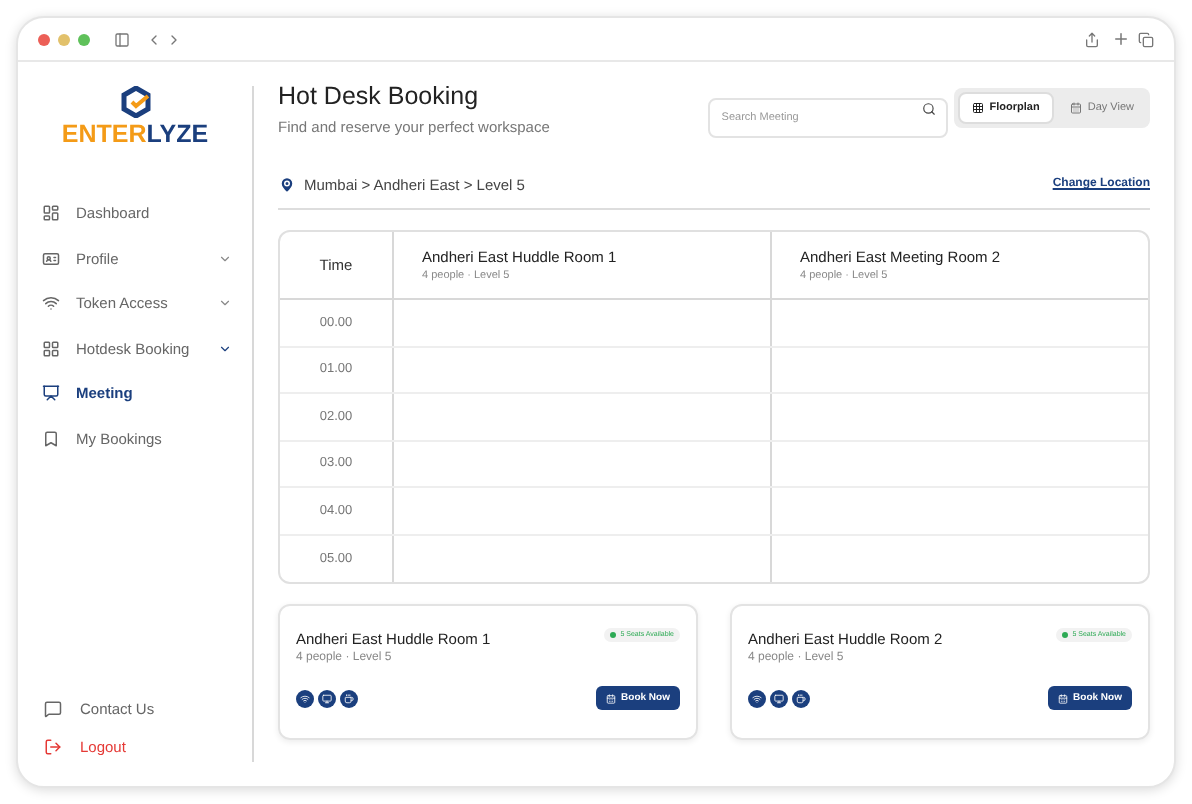 The width and height of the screenshot is (1192, 804). I want to click on logout-icon, so click(53, 747).